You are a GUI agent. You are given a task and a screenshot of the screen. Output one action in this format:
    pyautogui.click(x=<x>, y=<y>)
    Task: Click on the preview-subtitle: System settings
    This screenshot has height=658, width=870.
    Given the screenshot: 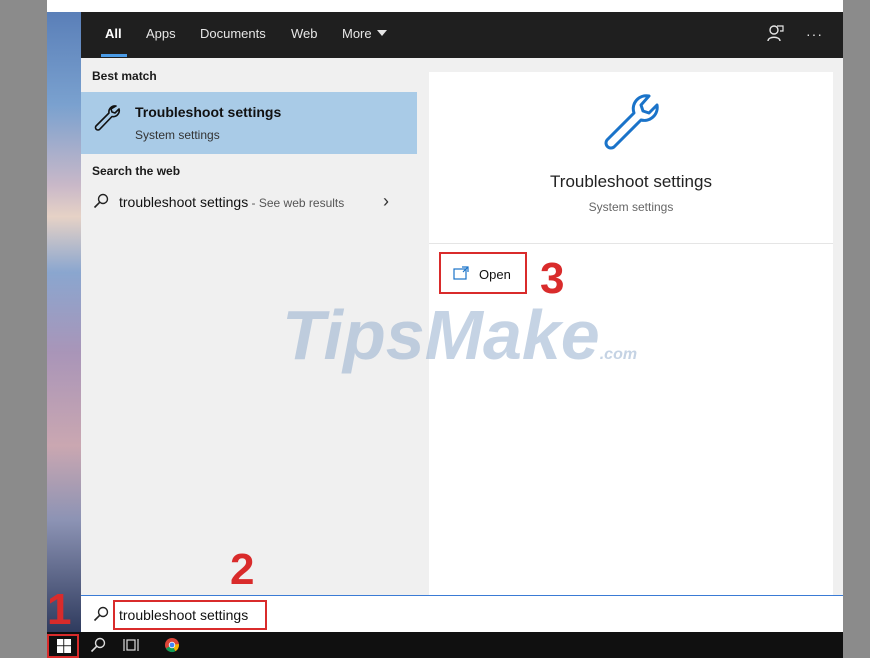 What is the action you would take?
    pyautogui.click(x=631, y=207)
    